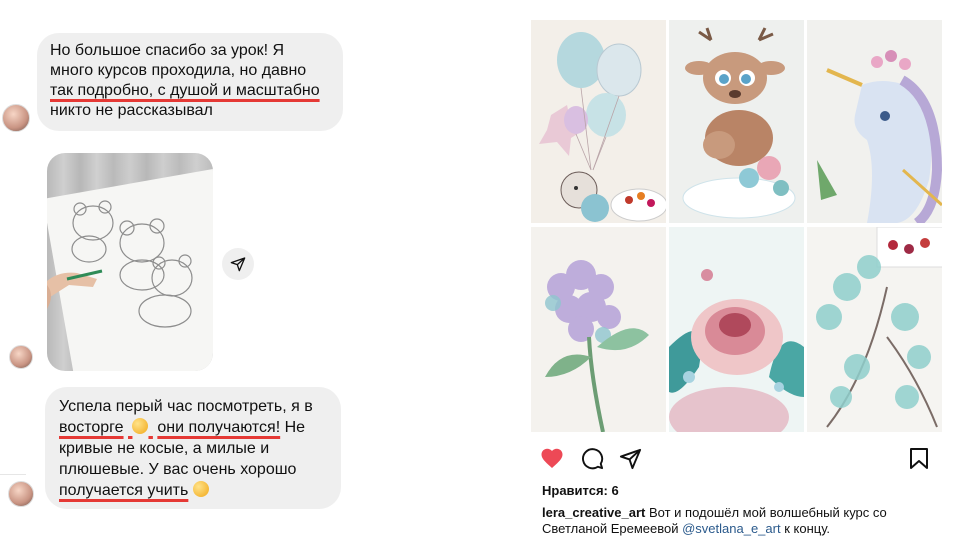 This screenshot has height=554, width=975. I want to click on comment-button, so click(592, 461).